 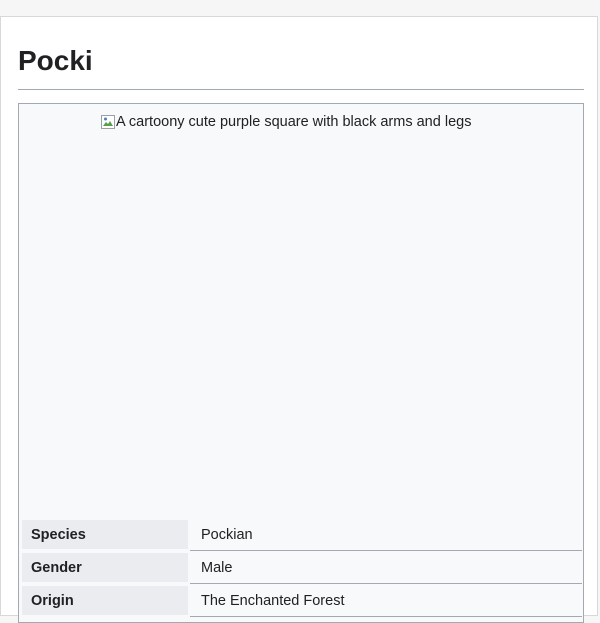 I want to click on infobox-row-species: Species Pockian, so click(x=302, y=536).